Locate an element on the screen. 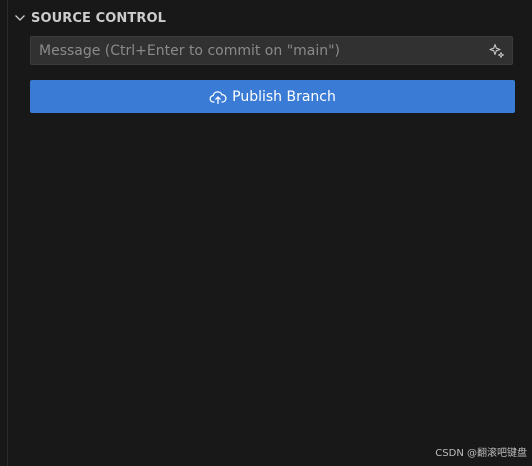 The image size is (532, 466). publish-branch-button: Publish Branch is located at coordinates (272, 96).